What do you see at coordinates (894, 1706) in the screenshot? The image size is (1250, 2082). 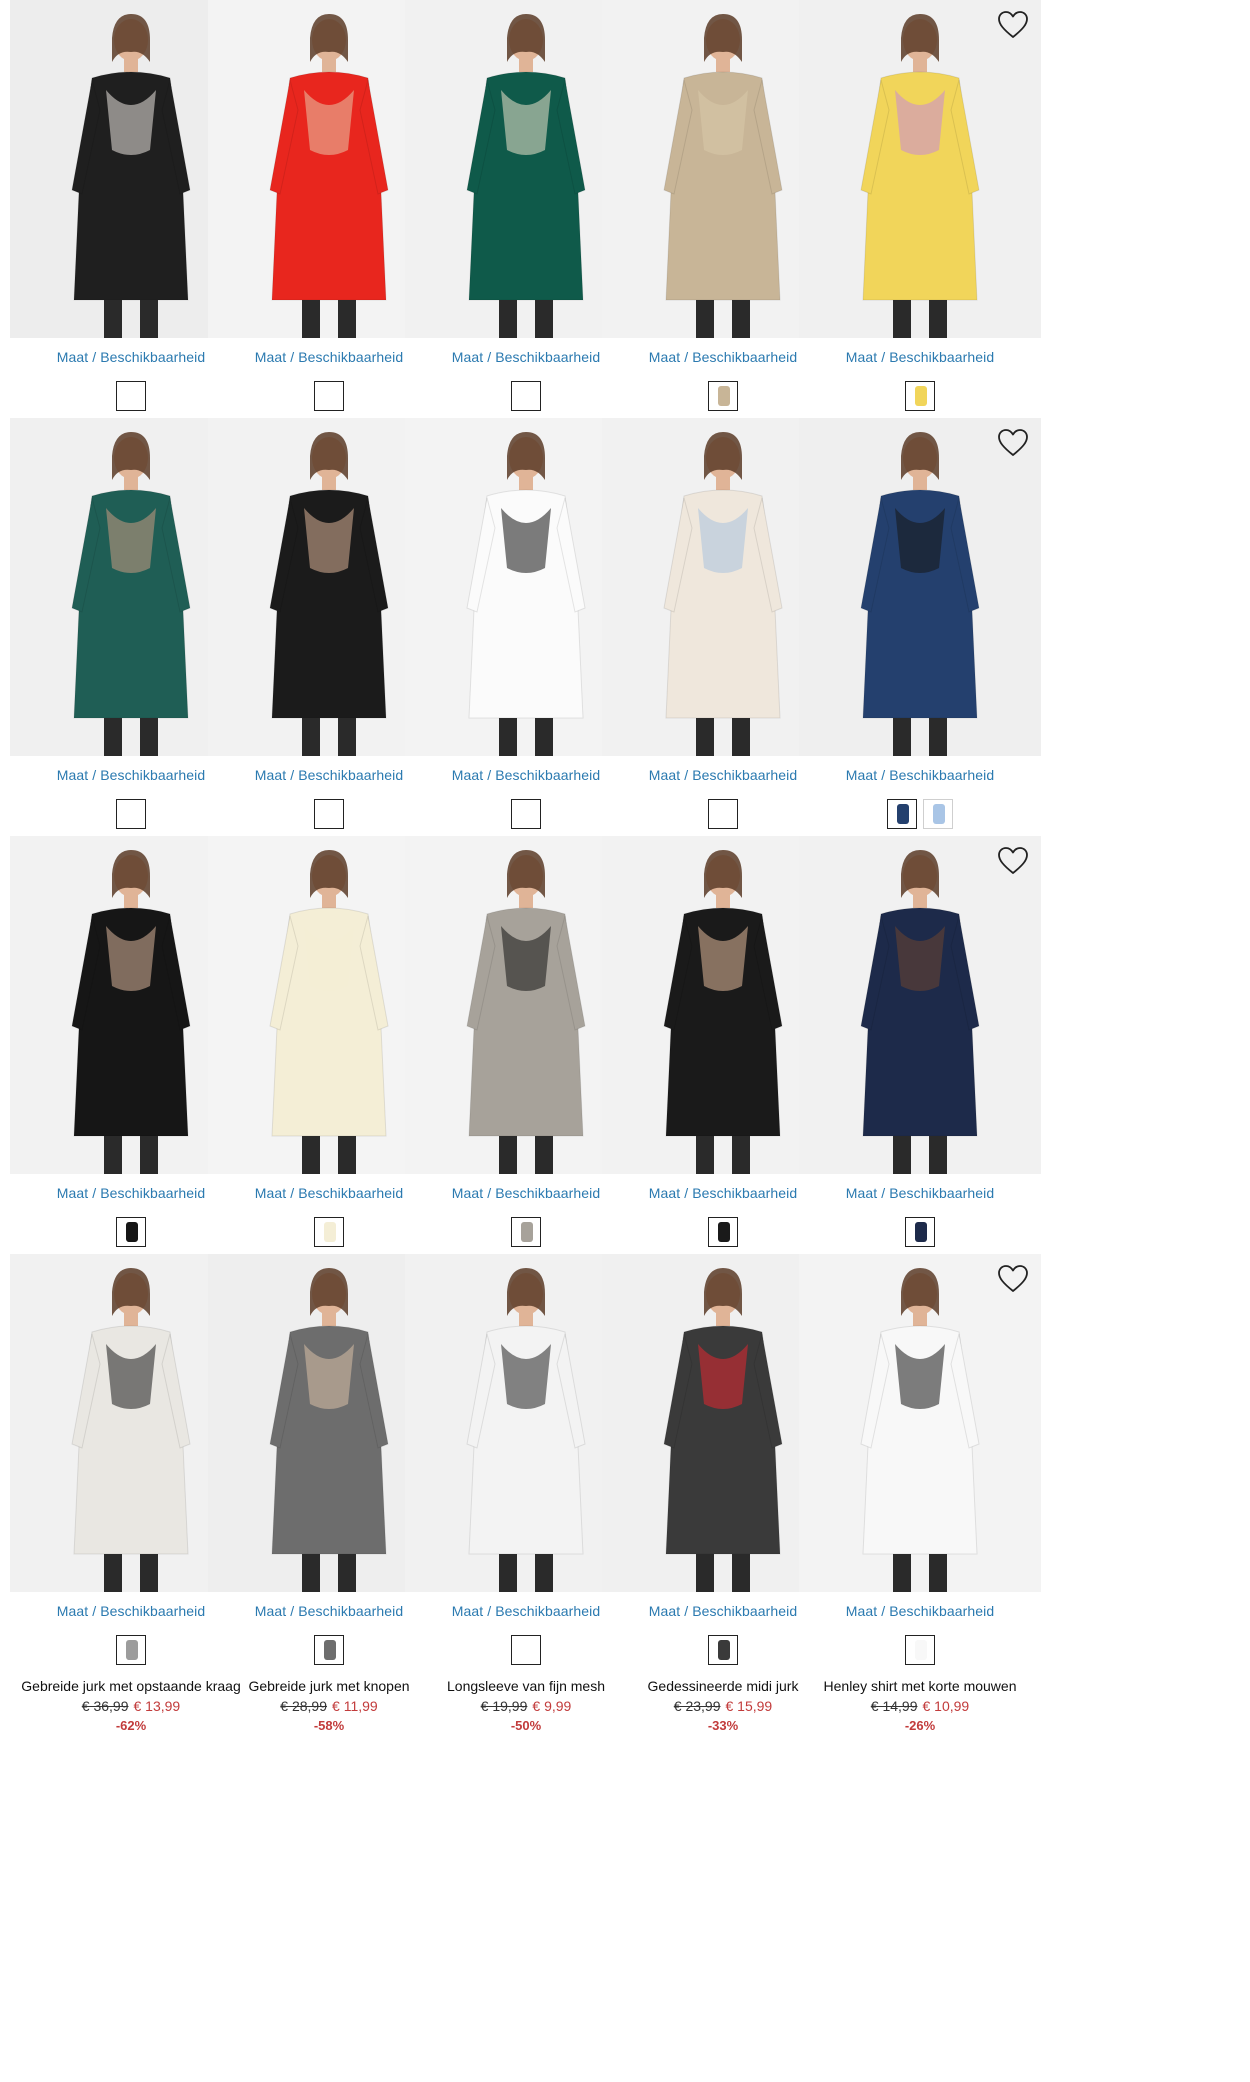 I see `old-price: € 14,99` at bounding box center [894, 1706].